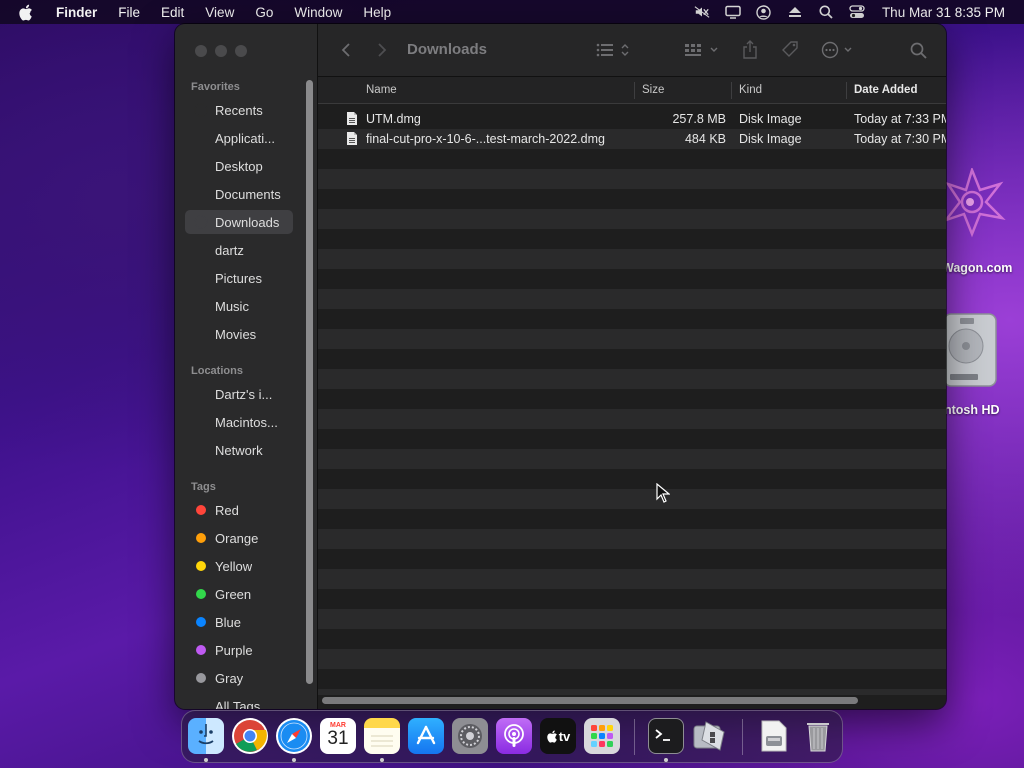  What do you see at coordinates (239, 566) in the screenshot?
I see `sidebar-tag-yellow: Yellow` at bounding box center [239, 566].